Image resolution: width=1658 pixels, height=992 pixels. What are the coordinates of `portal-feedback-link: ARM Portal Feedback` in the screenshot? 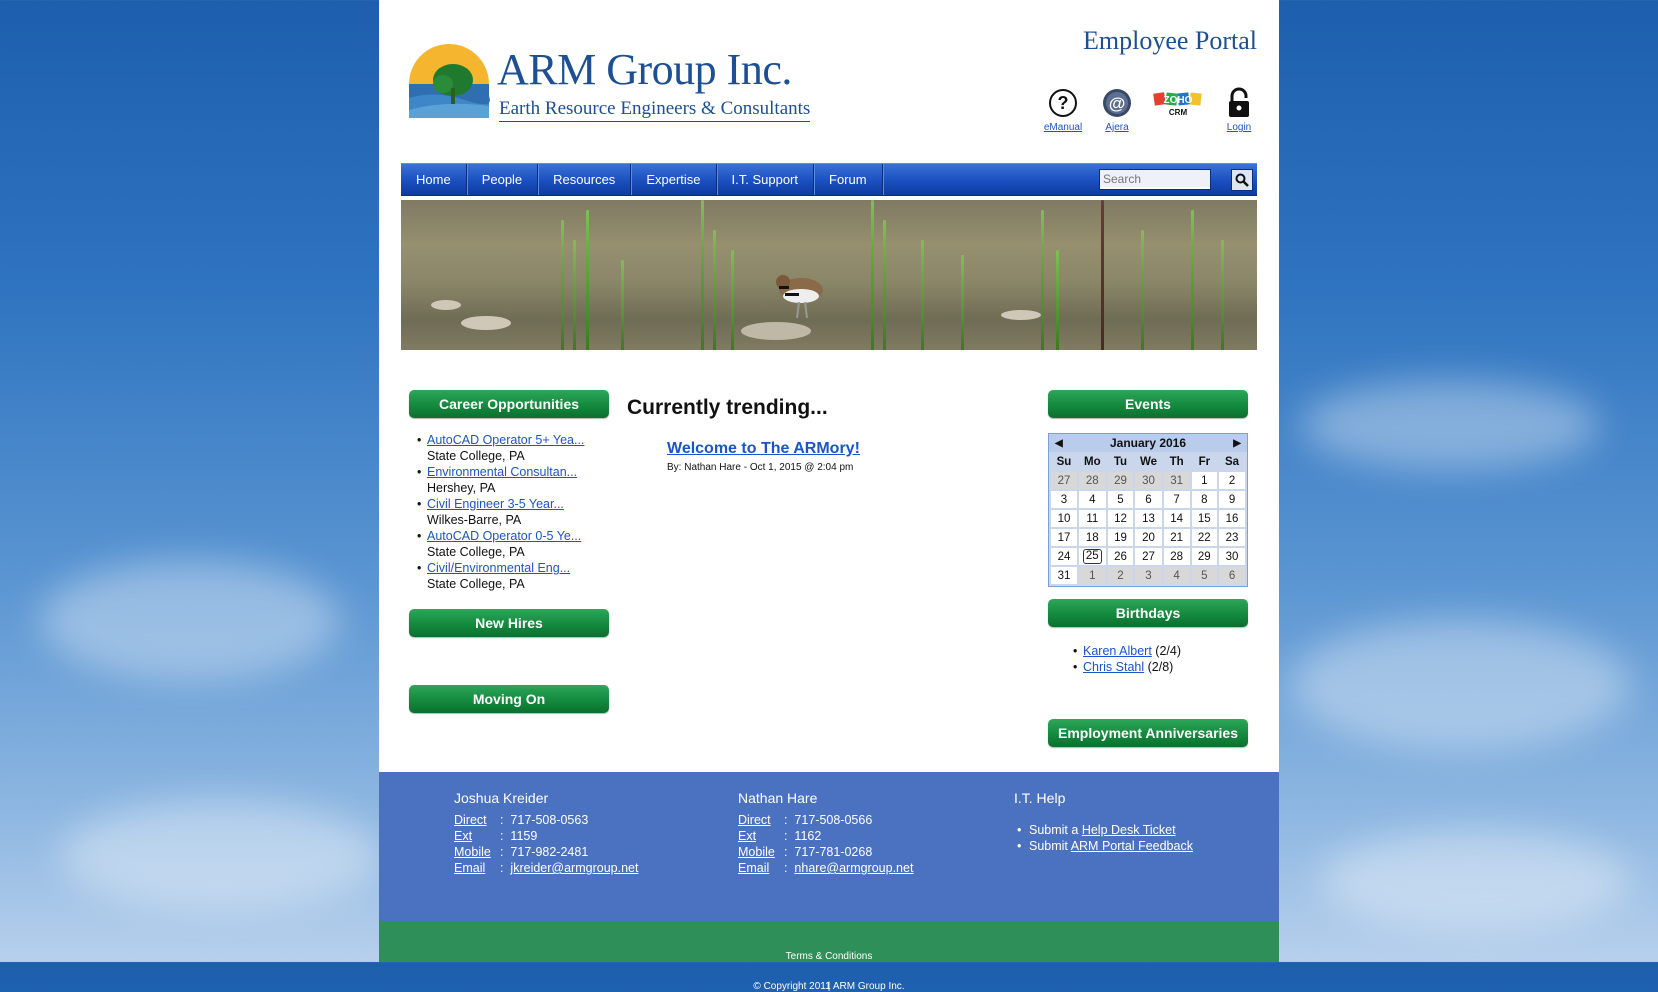 It's located at (1132, 846).